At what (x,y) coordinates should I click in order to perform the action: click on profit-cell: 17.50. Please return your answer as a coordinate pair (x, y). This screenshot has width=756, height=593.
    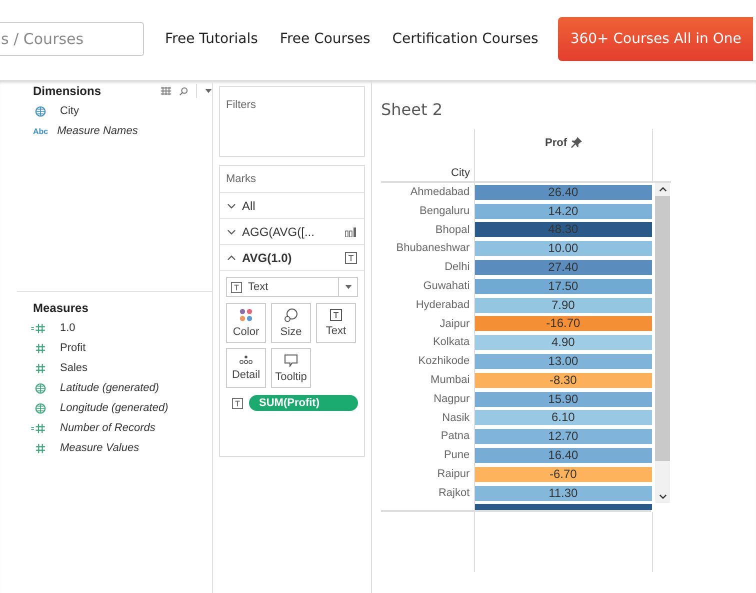
    Looking at the image, I should click on (563, 286).